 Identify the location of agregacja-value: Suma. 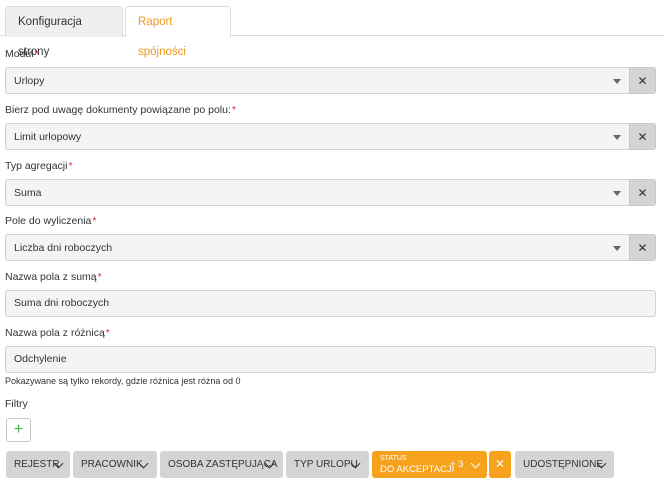
(28, 193).